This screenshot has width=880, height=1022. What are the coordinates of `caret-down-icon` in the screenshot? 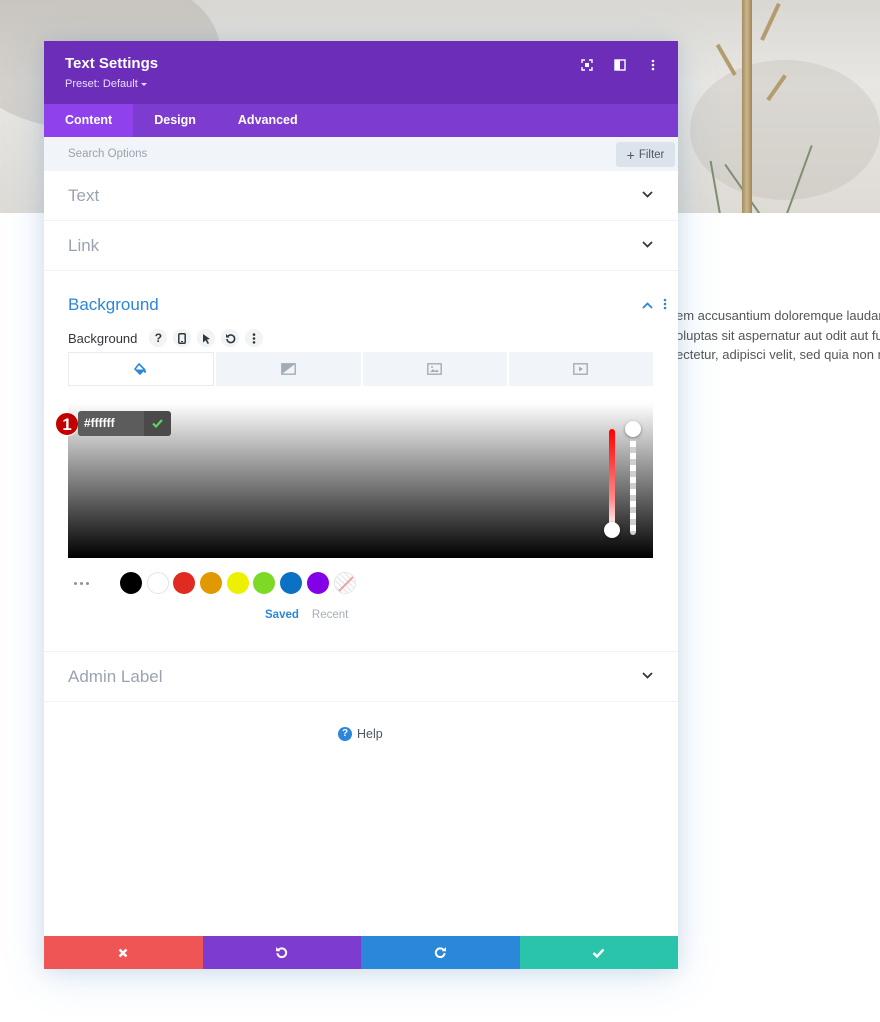 It's located at (143, 84).